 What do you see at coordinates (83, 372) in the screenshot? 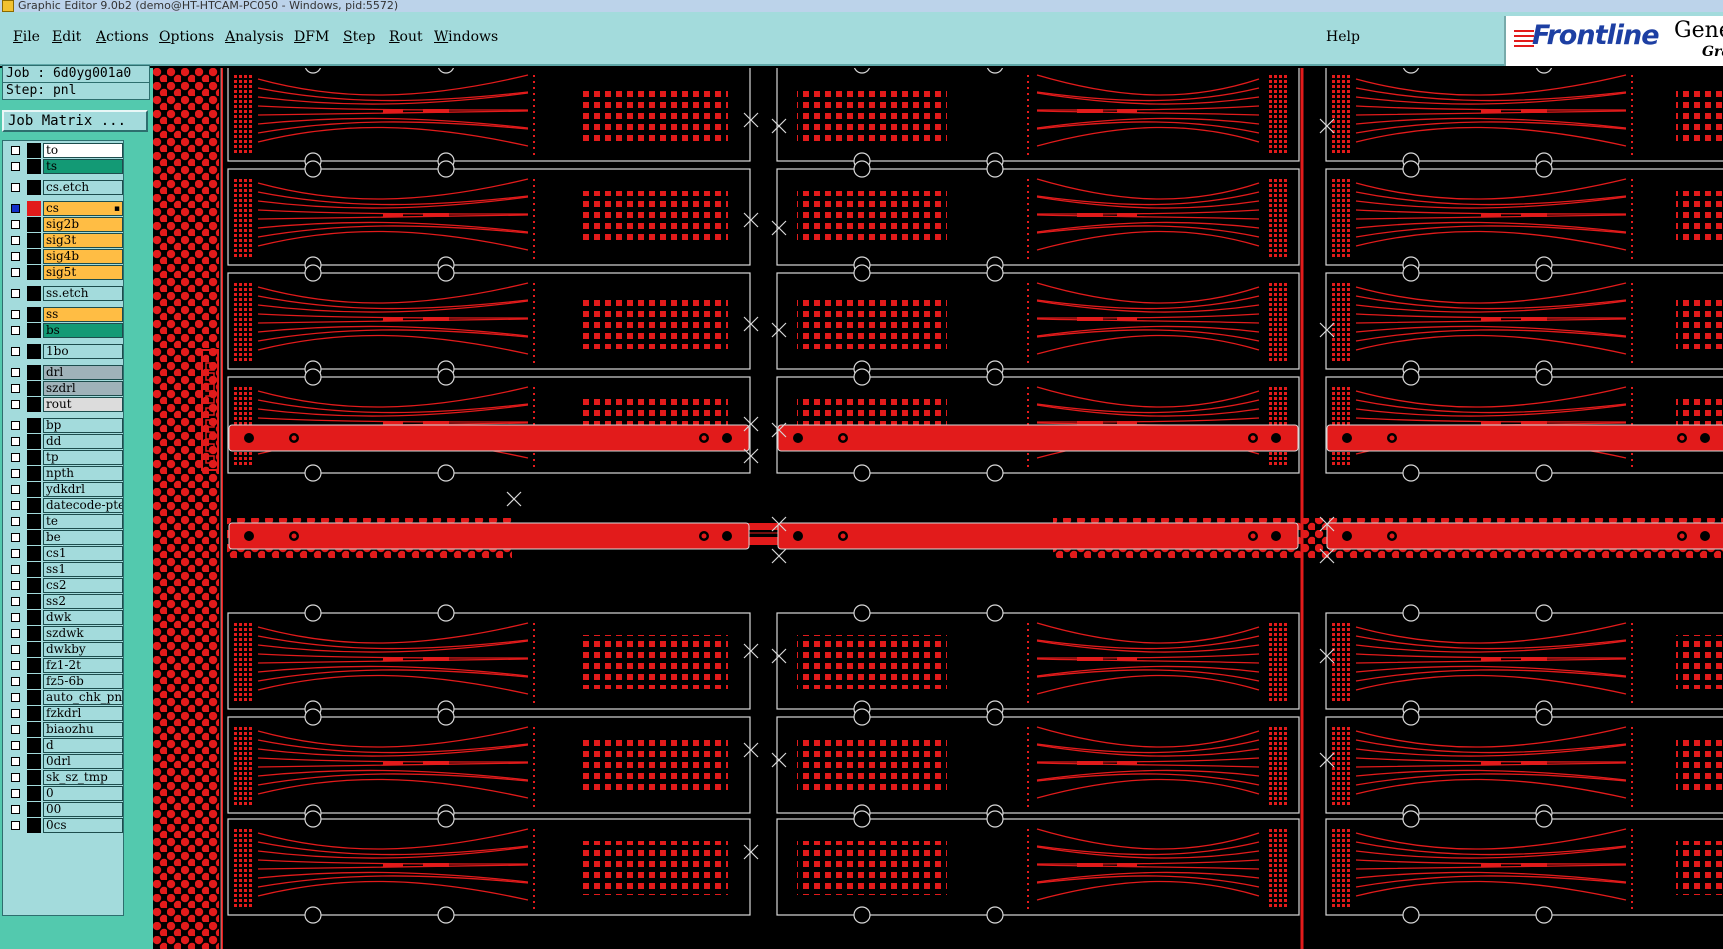
I see `layer-name: drl` at bounding box center [83, 372].